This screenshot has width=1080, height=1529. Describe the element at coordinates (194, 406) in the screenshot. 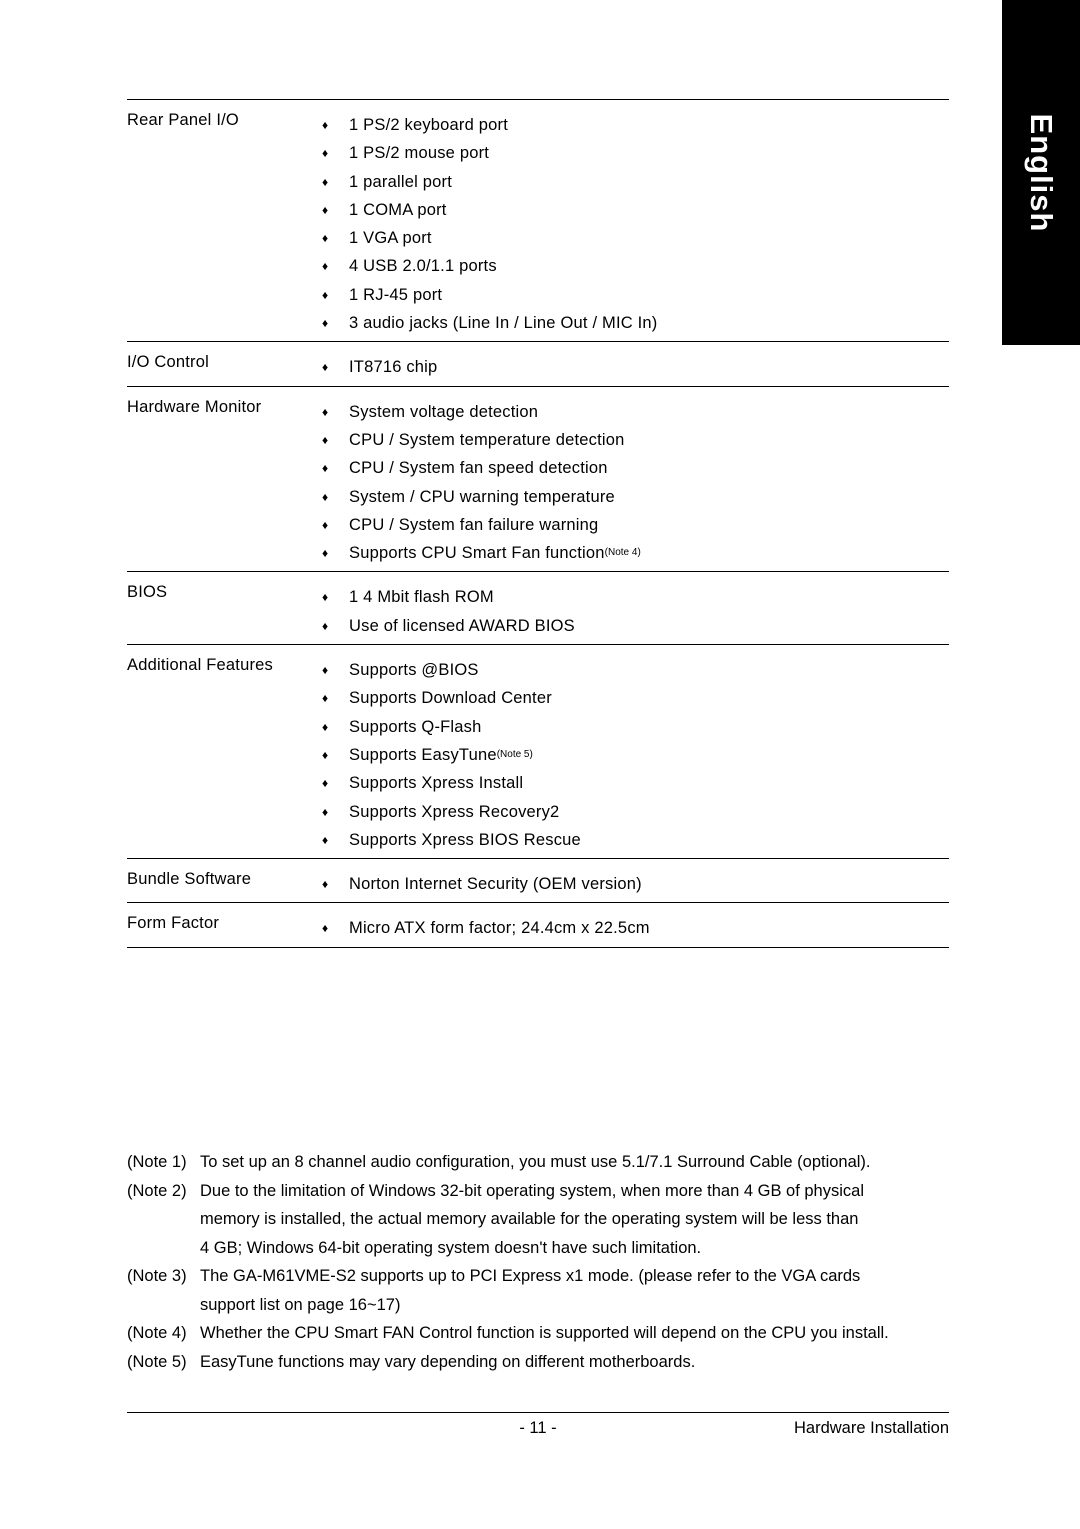

I see `spec-row-label: Hardware Monitor` at that location.